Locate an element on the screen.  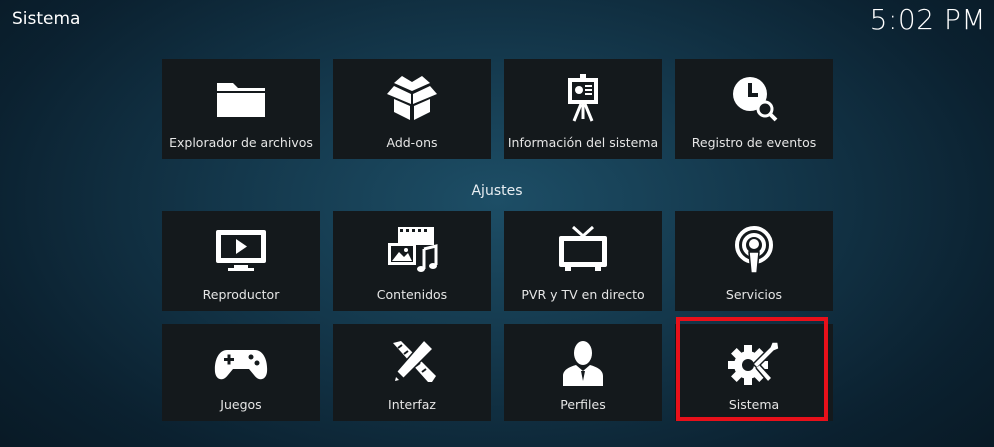
tile-pvr-tv: PVR y TV en directo is located at coordinates (583, 261).